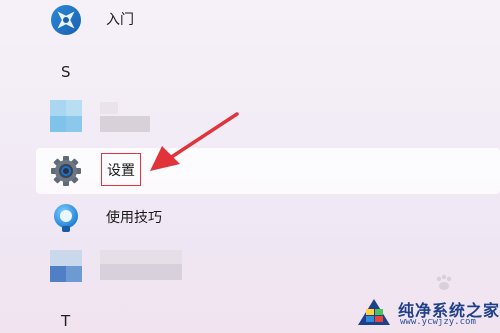 The image size is (500, 333). Describe the element at coordinates (374, 312) in the screenshot. I see `site-logo-icon` at that location.